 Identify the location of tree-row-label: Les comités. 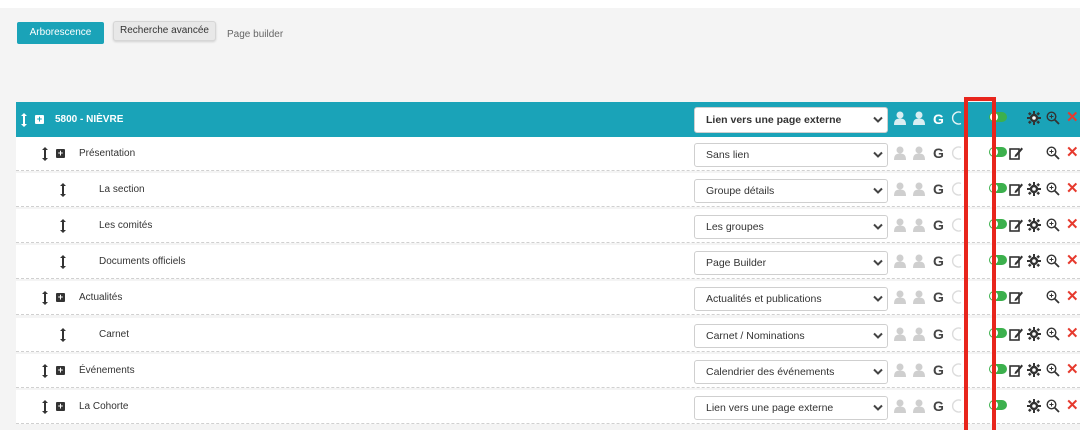
(125, 226).